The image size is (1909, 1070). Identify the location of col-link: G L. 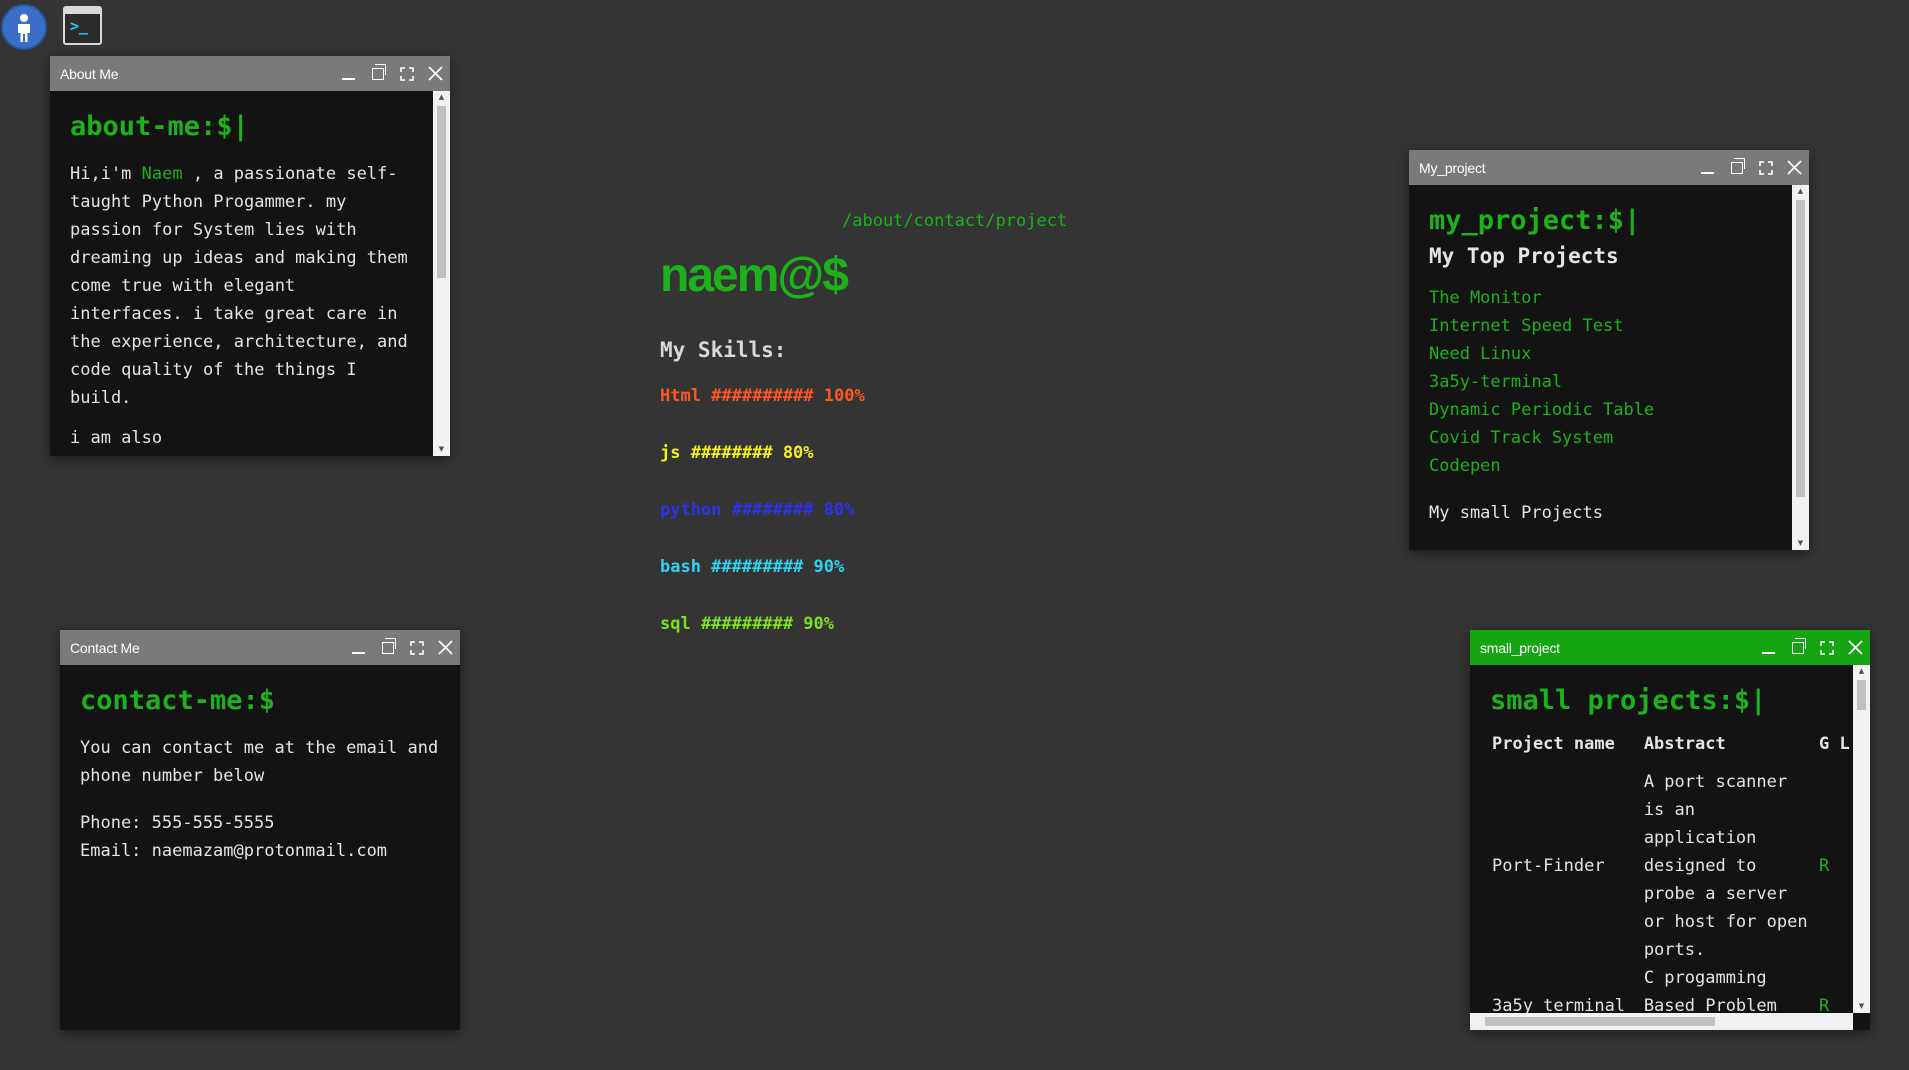
(1834, 744).